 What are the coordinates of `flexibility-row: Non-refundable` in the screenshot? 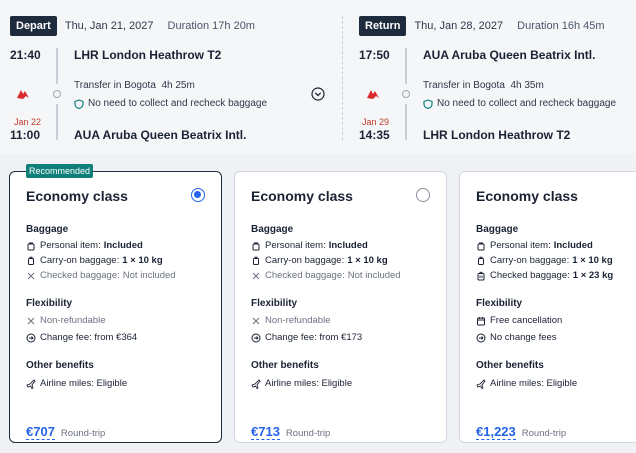 It's located at (66, 320).